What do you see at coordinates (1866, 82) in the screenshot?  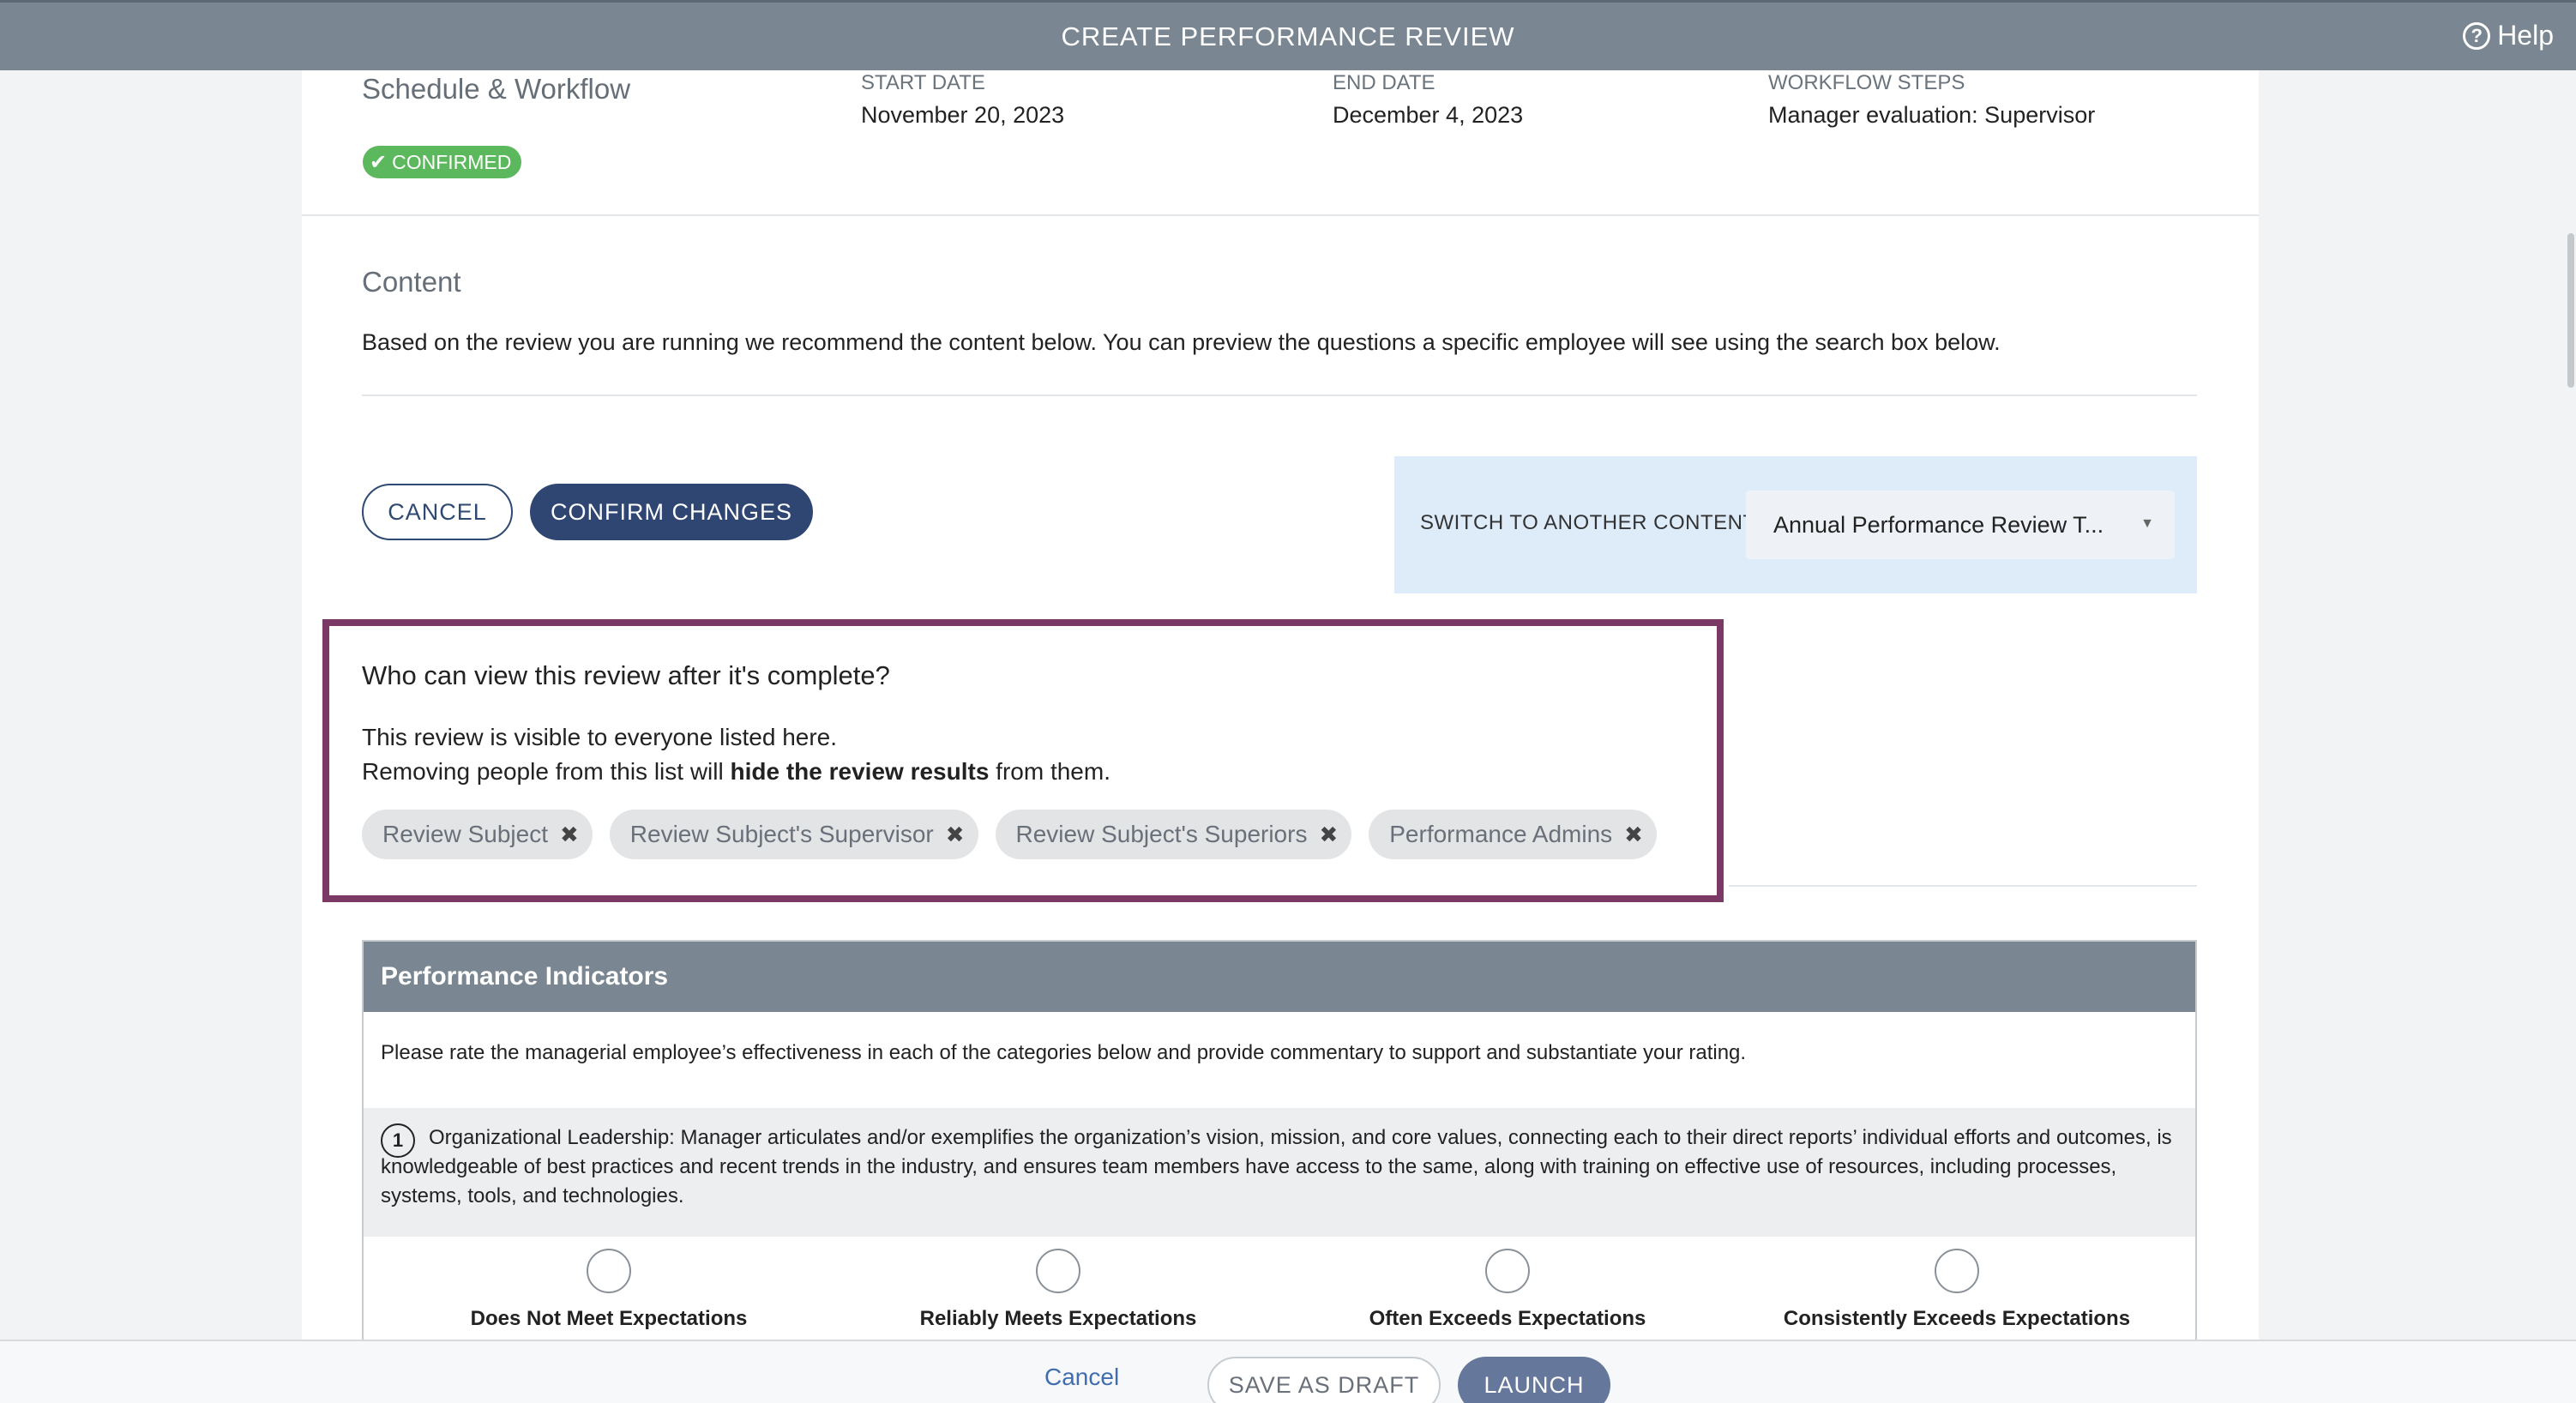 I see `workflow-label: WORKFLOW STEPS` at bounding box center [1866, 82].